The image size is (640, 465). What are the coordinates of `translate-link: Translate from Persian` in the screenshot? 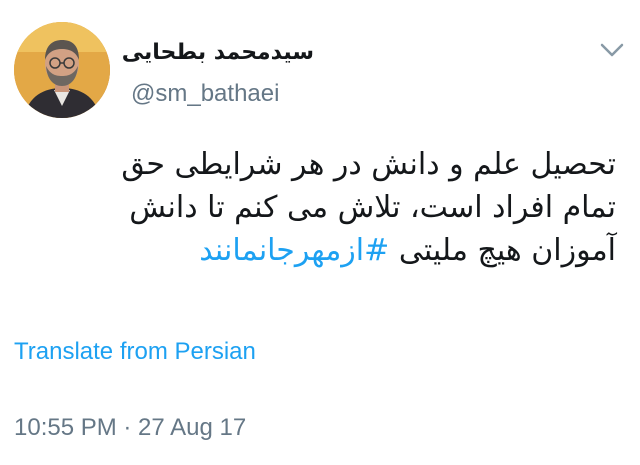 It's located at (135, 352).